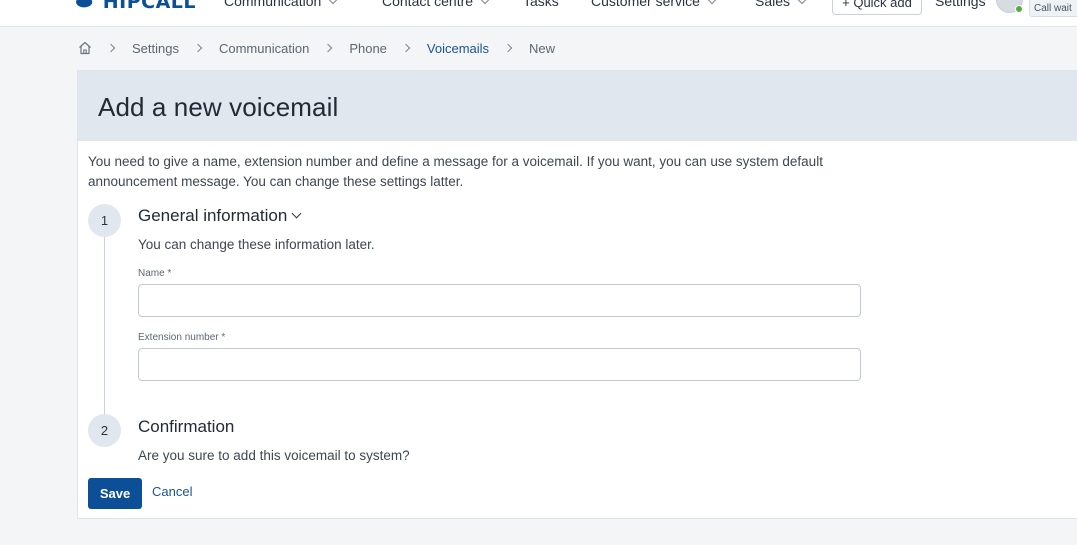 This screenshot has width=1077, height=545. I want to click on breadcrumb-voicemails: Voicemails, so click(458, 48).